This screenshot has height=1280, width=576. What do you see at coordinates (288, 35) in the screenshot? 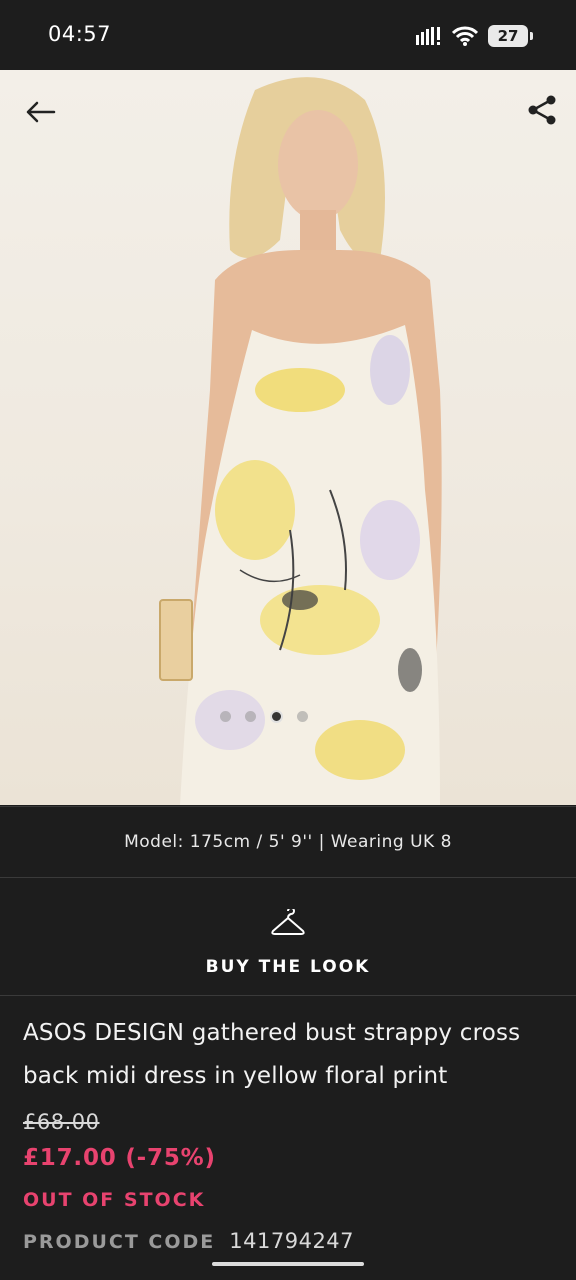
I see `status-bar: 04:57 27` at bounding box center [288, 35].